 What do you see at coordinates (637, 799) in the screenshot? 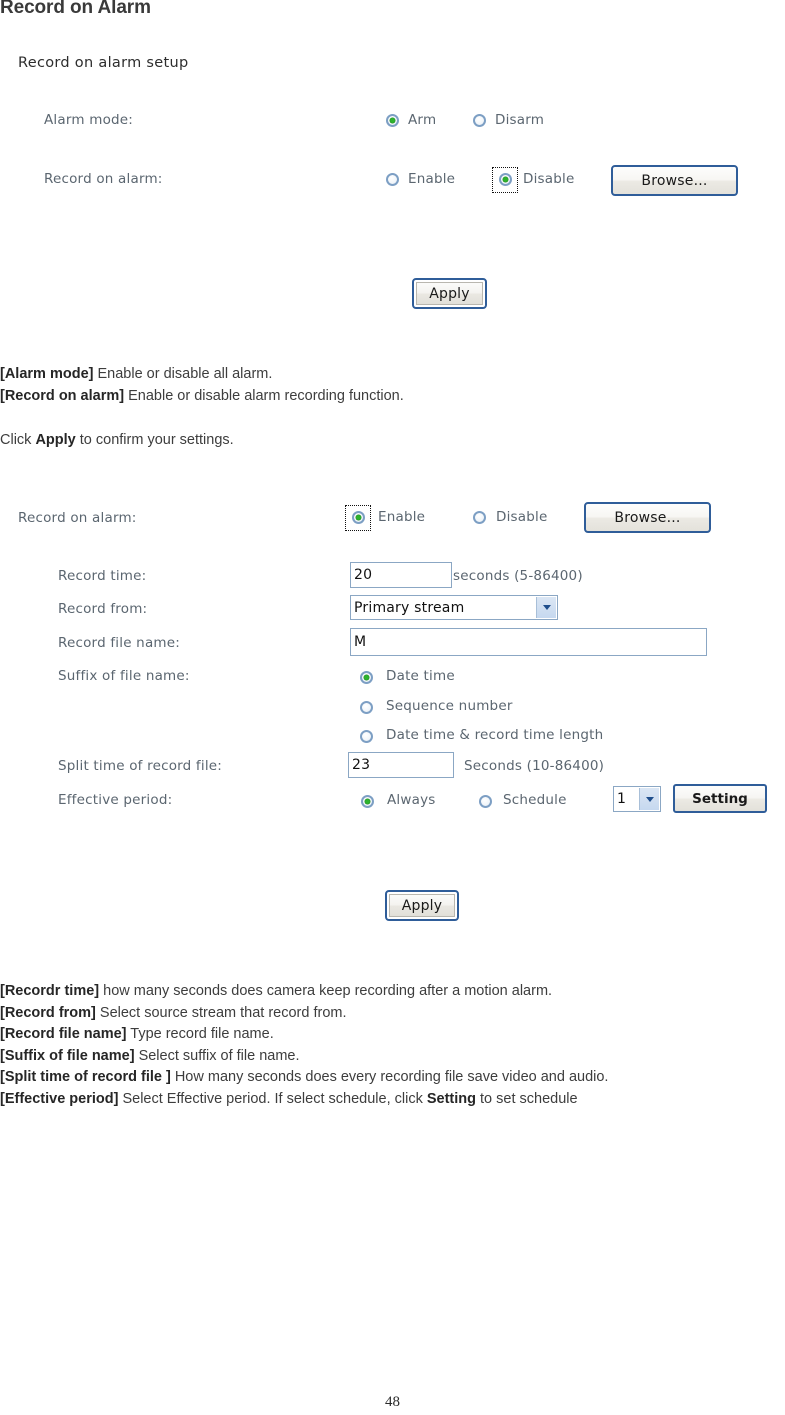
I see `schedule-select: 1` at bounding box center [637, 799].